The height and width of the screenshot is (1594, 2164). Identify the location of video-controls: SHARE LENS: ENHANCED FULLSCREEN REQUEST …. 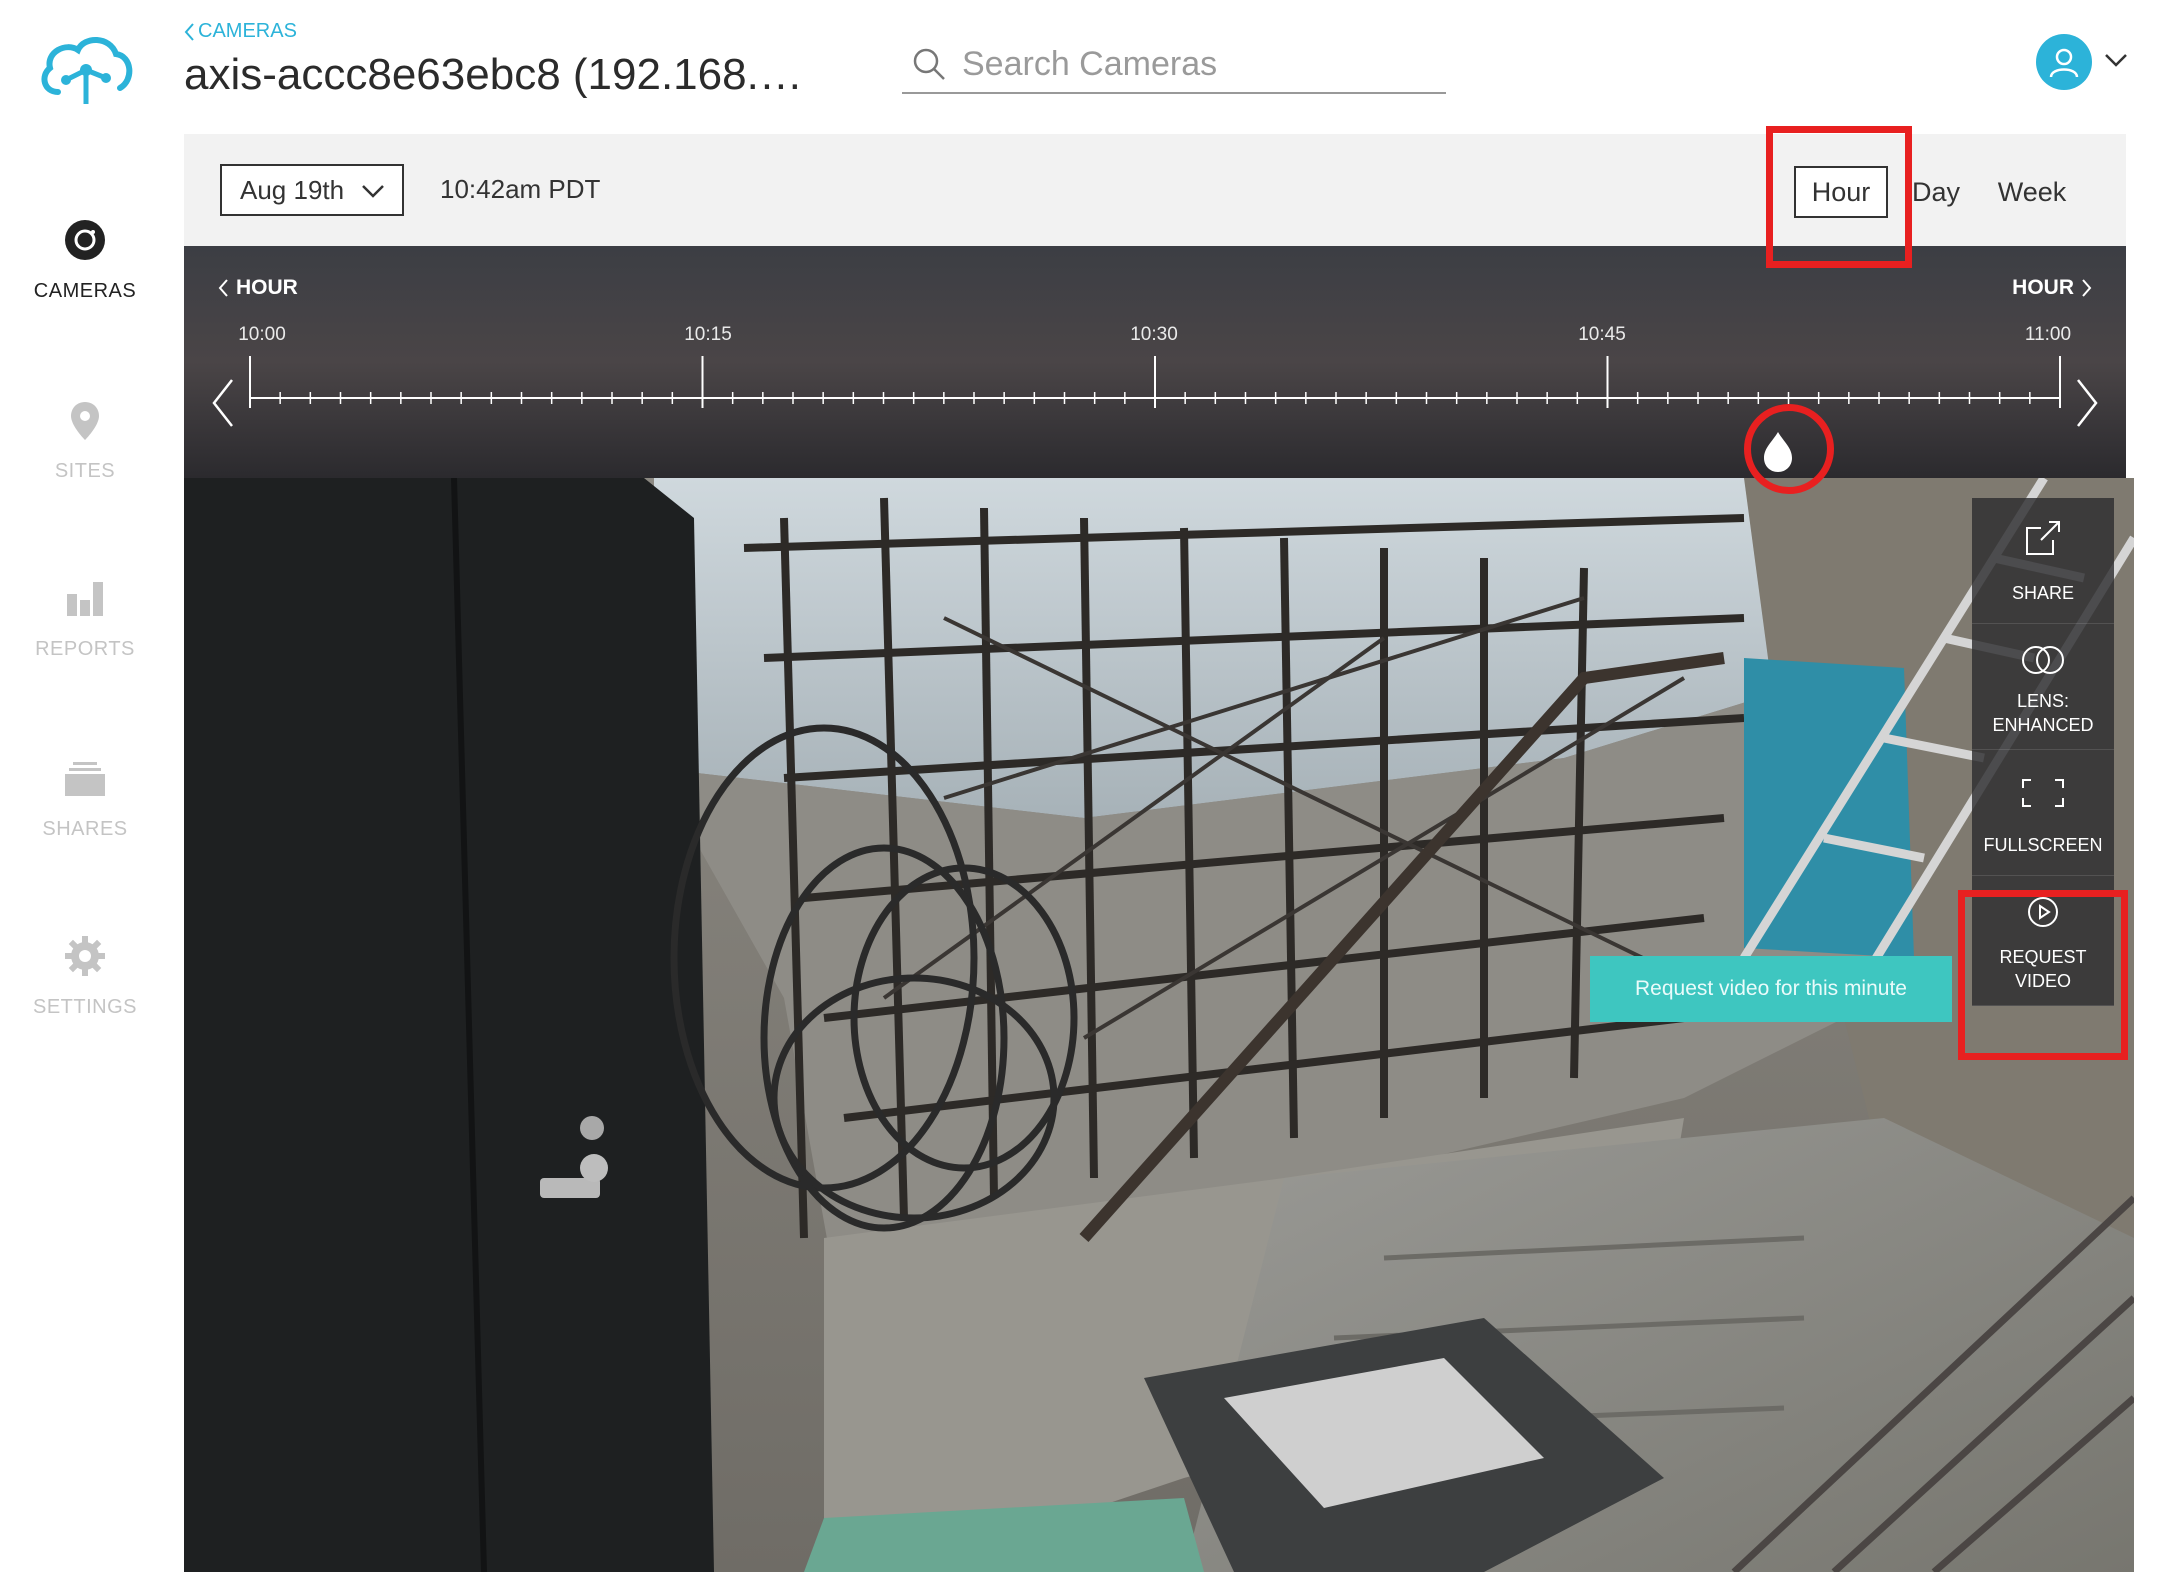
(2043, 752).